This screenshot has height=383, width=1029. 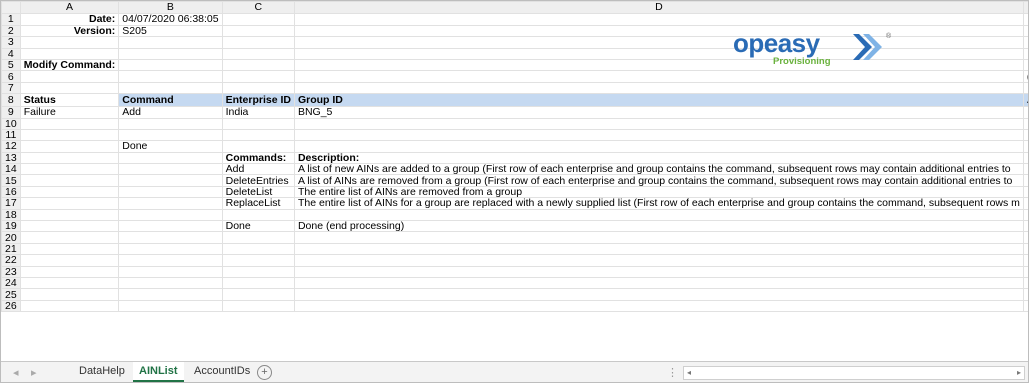 What do you see at coordinates (1025, 215) in the screenshot?
I see `cell-e18` at bounding box center [1025, 215].